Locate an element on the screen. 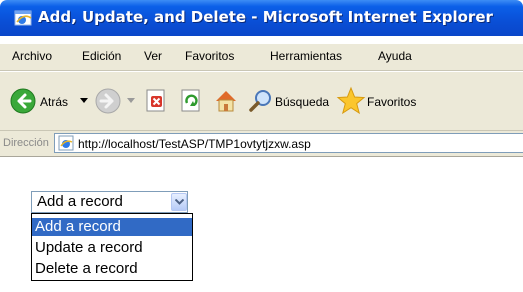  forward-dropdown-chevron-icon is located at coordinates (131, 101).